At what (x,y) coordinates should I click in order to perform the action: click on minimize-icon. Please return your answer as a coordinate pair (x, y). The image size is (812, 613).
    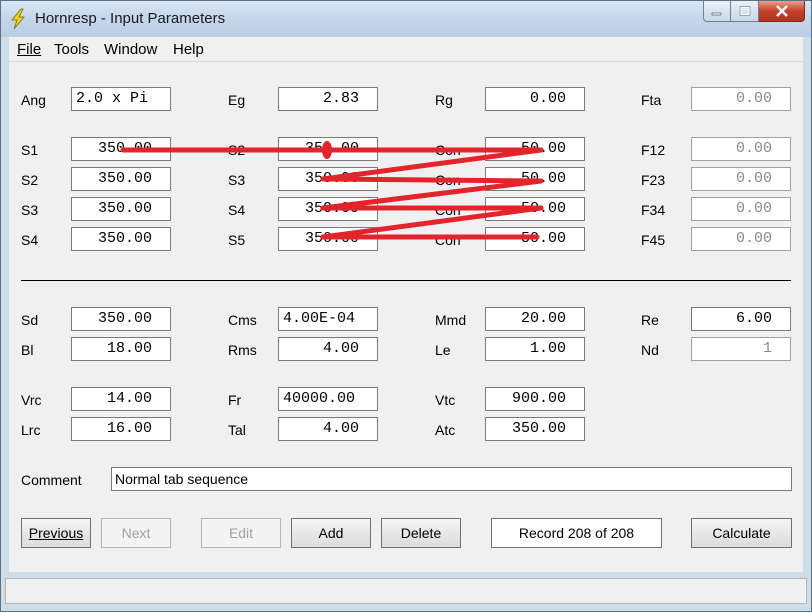
    Looking at the image, I should click on (716, 14).